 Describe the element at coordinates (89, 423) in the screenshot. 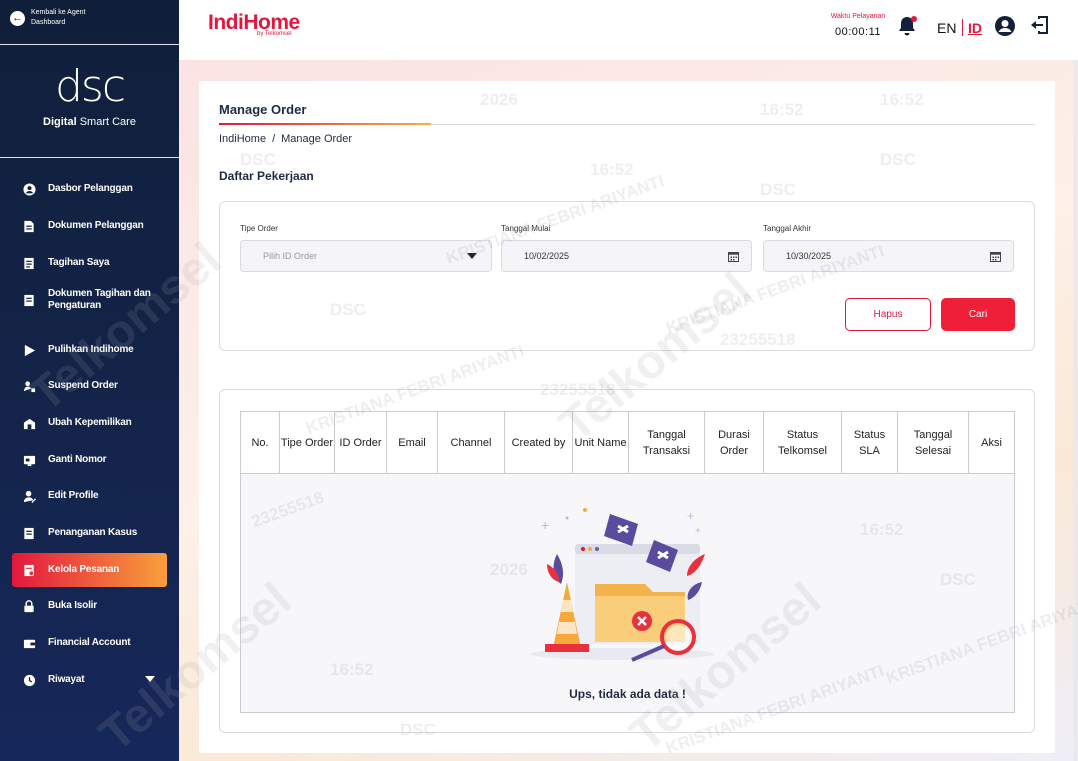

I see `sidebar-item-ubah-kepemilikan: Ubah Kepemilikan` at that location.